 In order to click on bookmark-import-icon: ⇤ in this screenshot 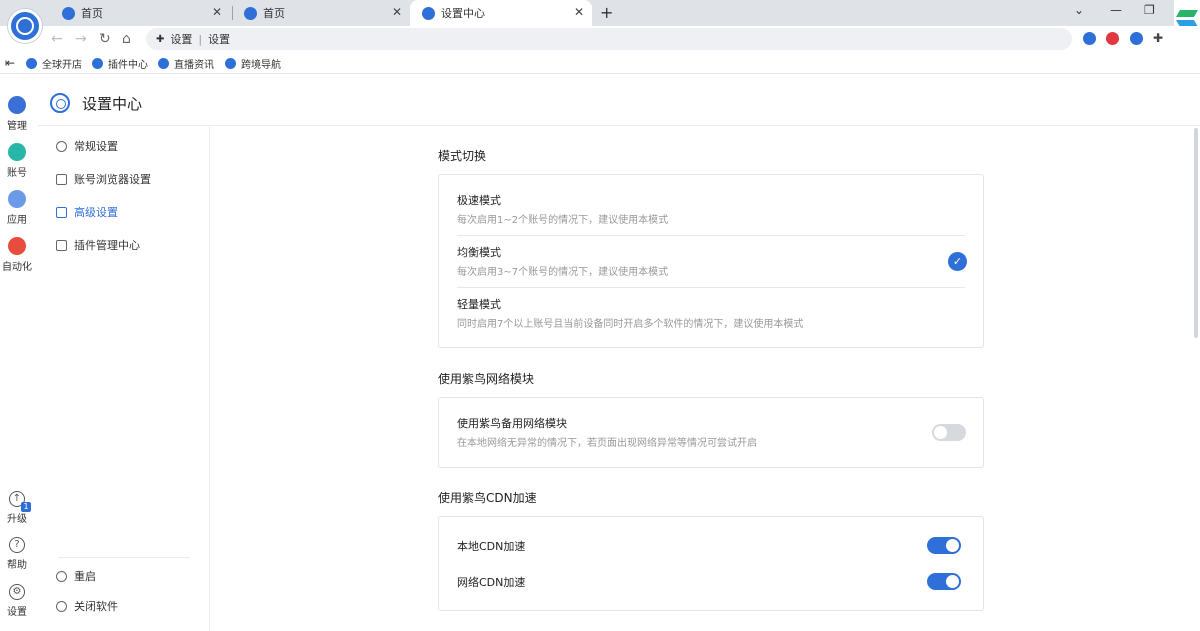, I will do `click(10, 63)`.